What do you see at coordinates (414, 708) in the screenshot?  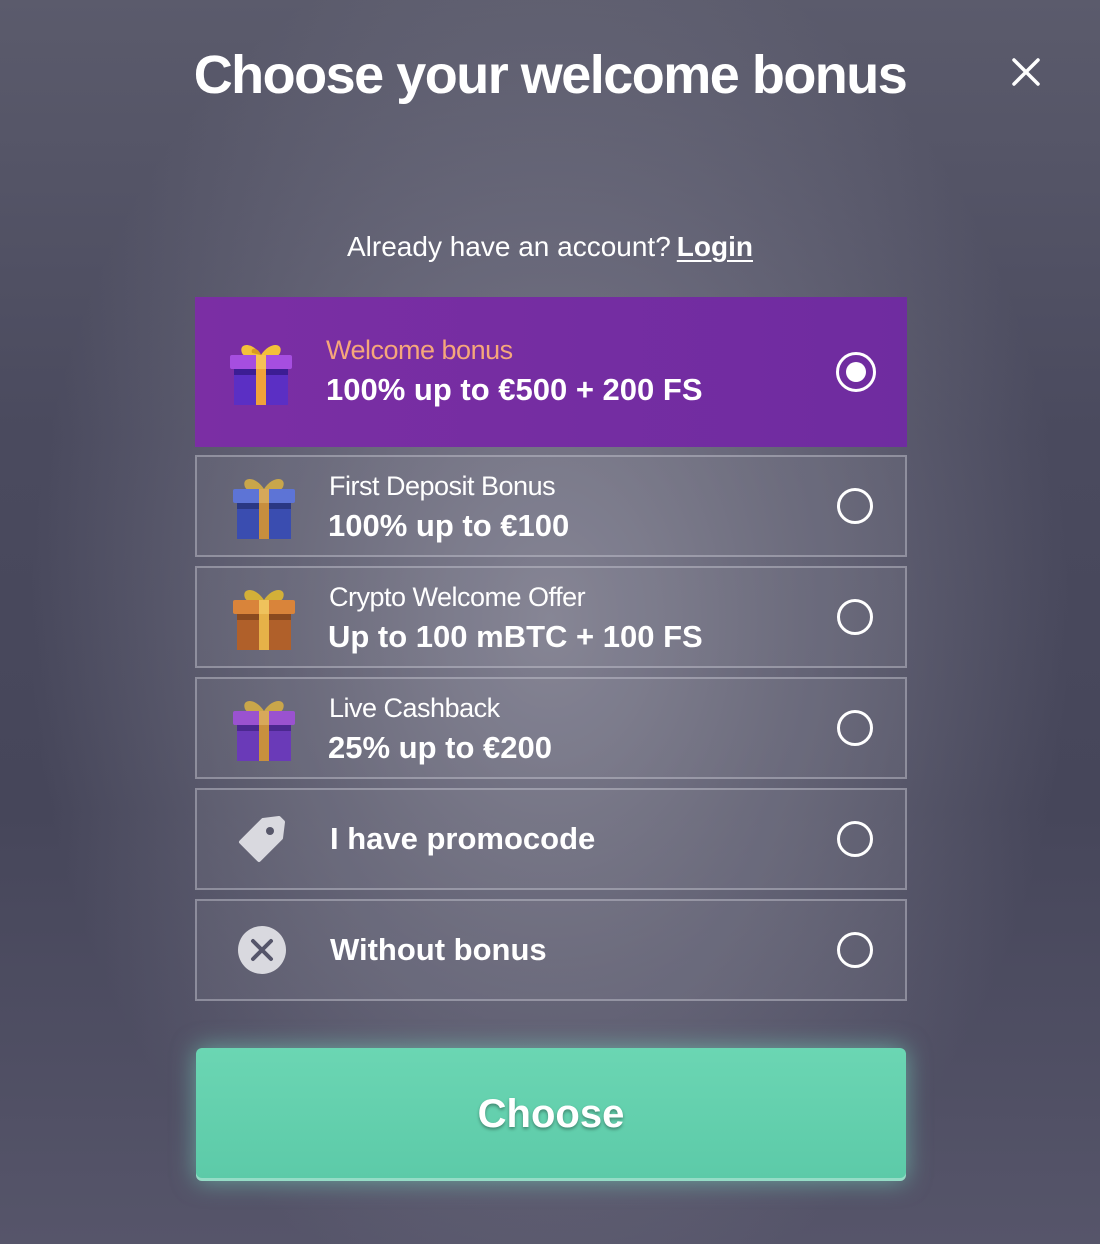 I see `bonus-label: Live Cashback` at bounding box center [414, 708].